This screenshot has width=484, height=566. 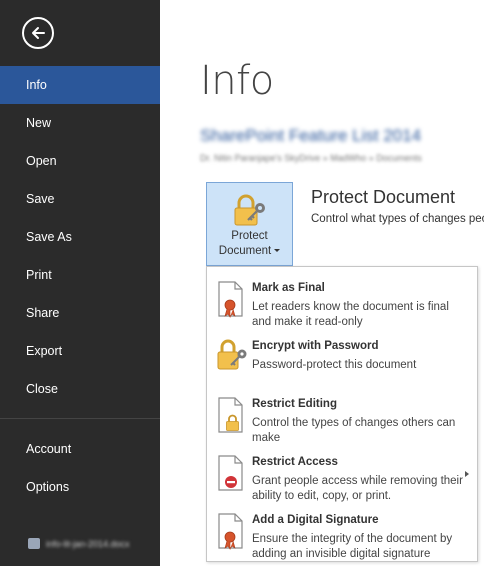 I want to click on submenu-arrow-icon, so click(x=467, y=474).